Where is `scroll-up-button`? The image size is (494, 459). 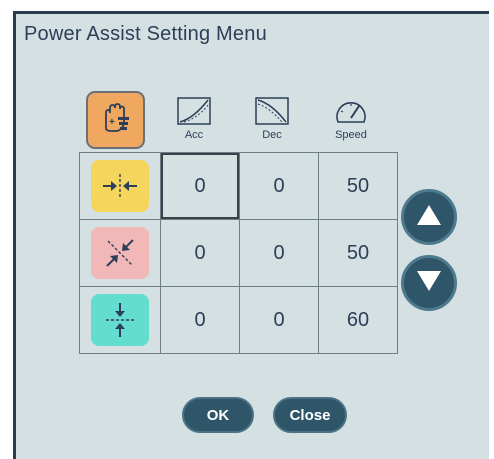 scroll-up-button is located at coordinates (429, 217).